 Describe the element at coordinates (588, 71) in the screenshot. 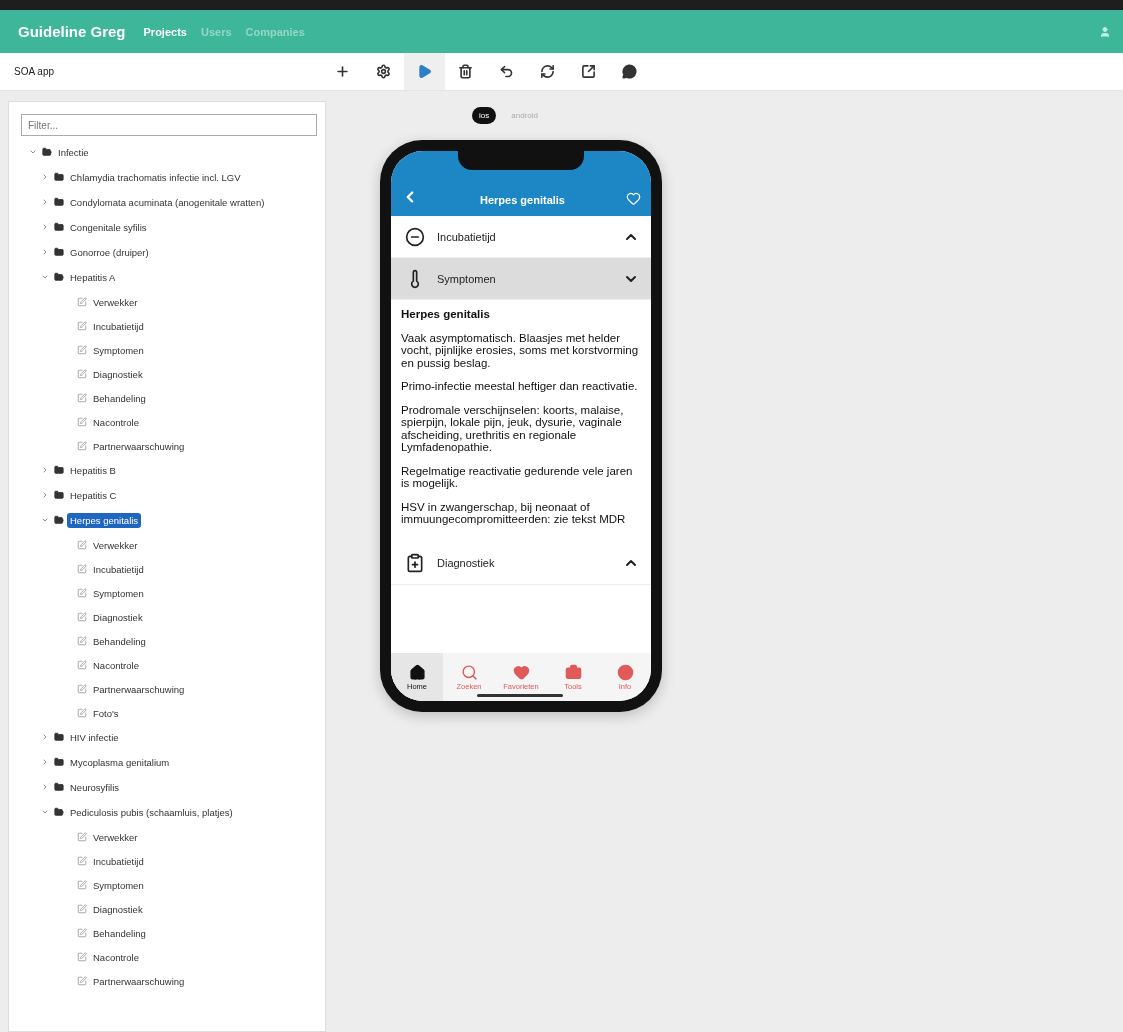

I see `export-icon` at that location.